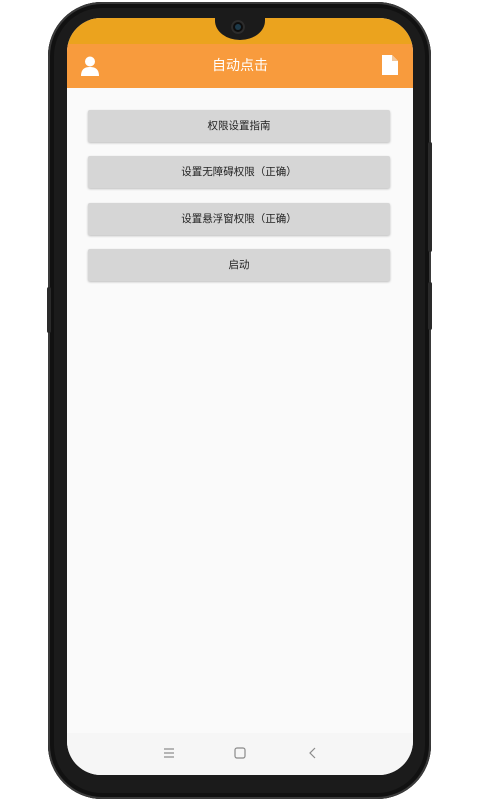  What do you see at coordinates (239, 172) in the screenshot?
I see `accessibility-permission-button: 设置无障碍权限（正确）` at bounding box center [239, 172].